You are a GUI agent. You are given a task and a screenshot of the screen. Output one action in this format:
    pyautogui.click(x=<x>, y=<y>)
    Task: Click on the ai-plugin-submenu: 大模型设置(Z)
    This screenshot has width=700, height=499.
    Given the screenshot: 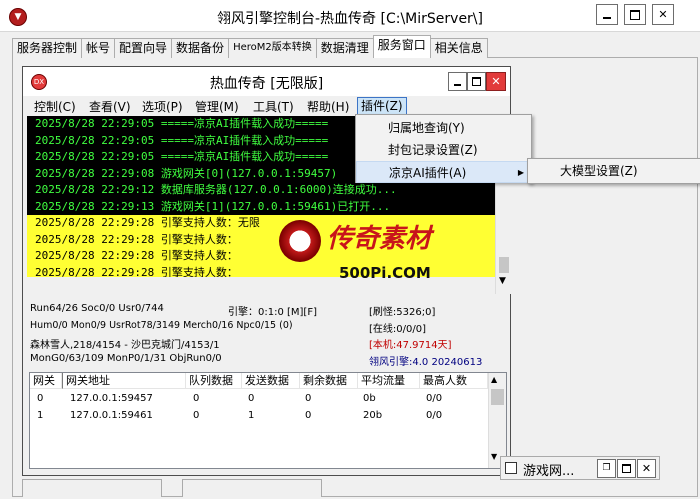 What is the action you would take?
    pyautogui.click(x=613, y=171)
    